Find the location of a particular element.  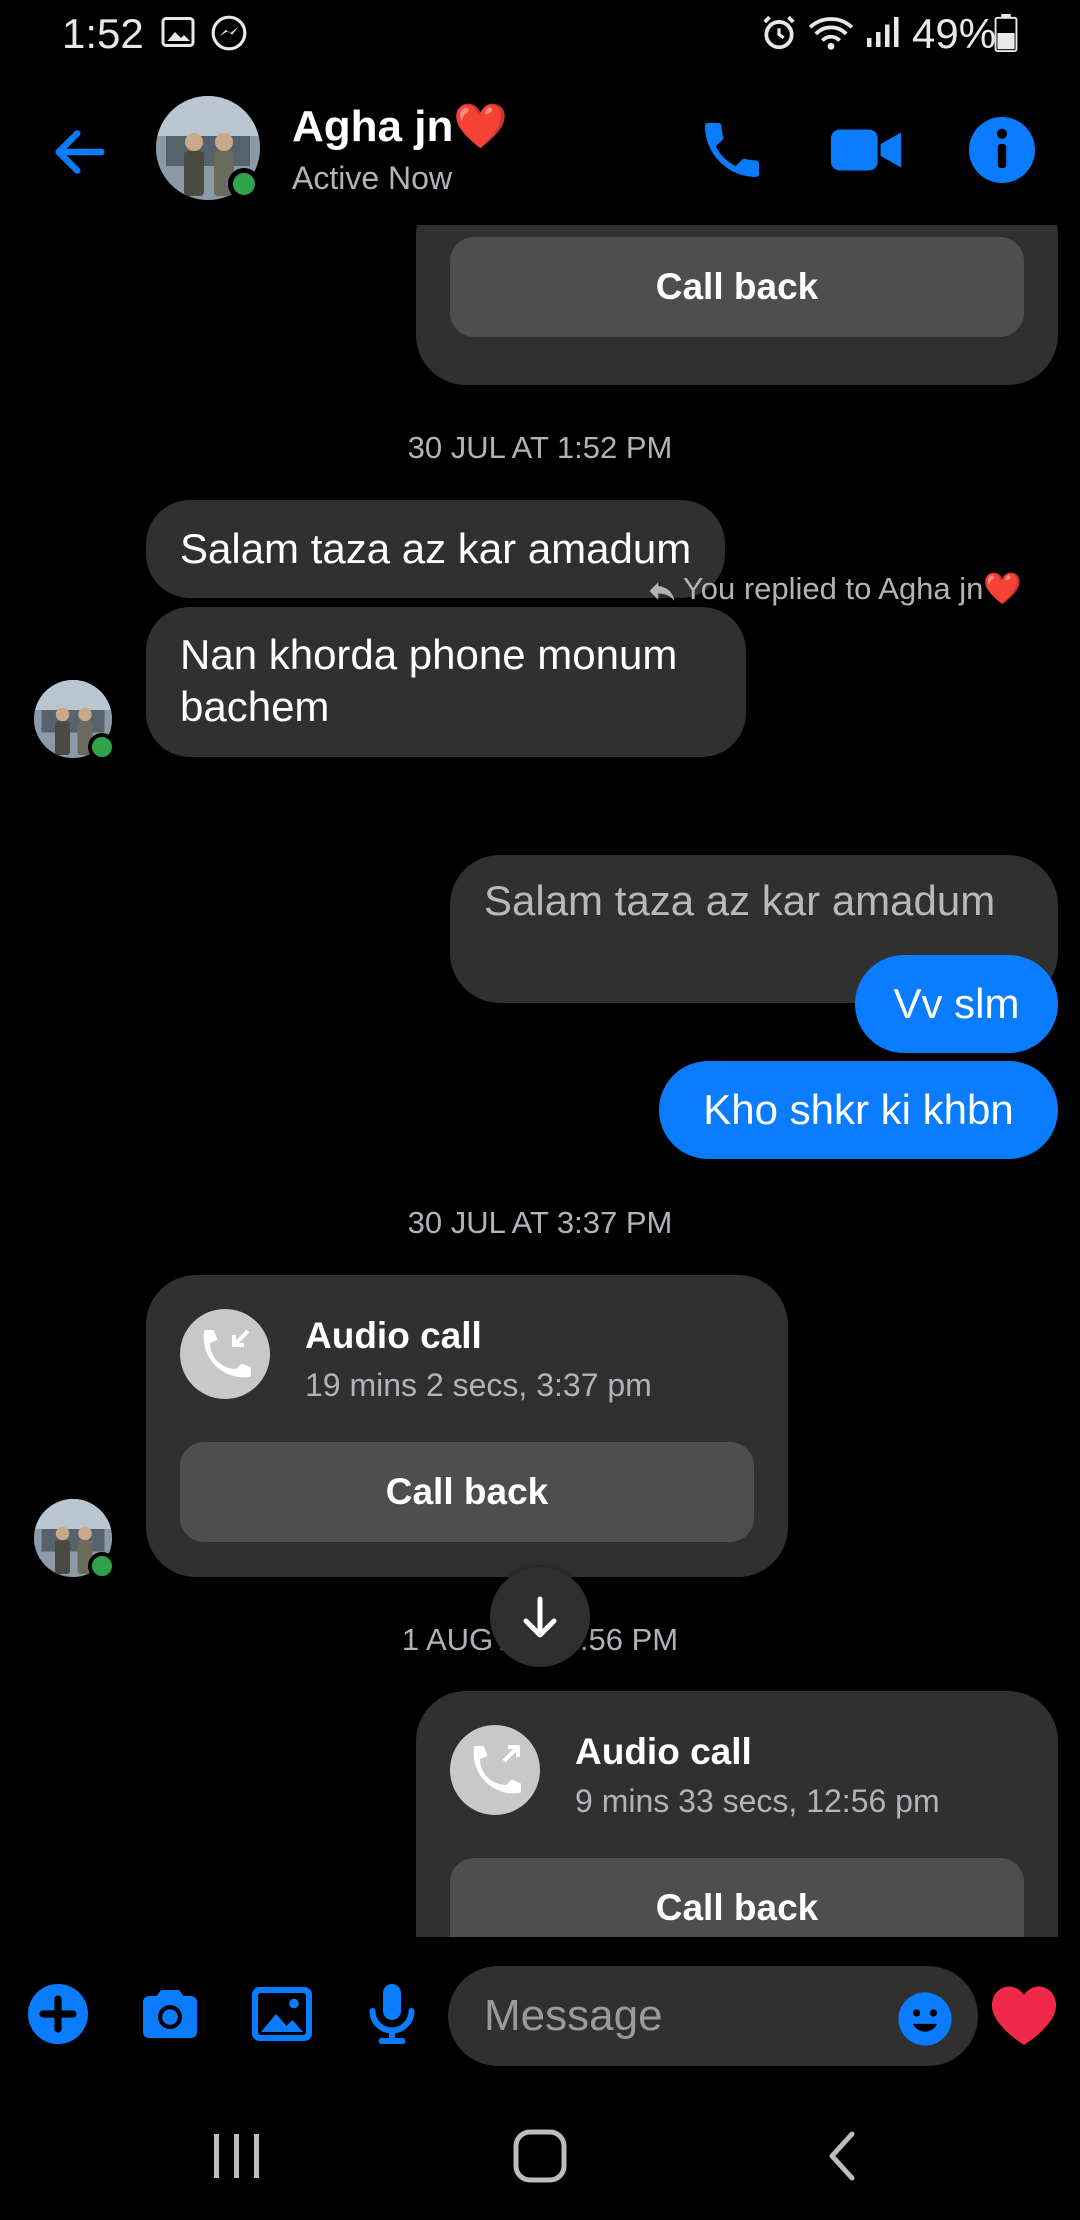

info-icon is located at coordinates (1002, 150).